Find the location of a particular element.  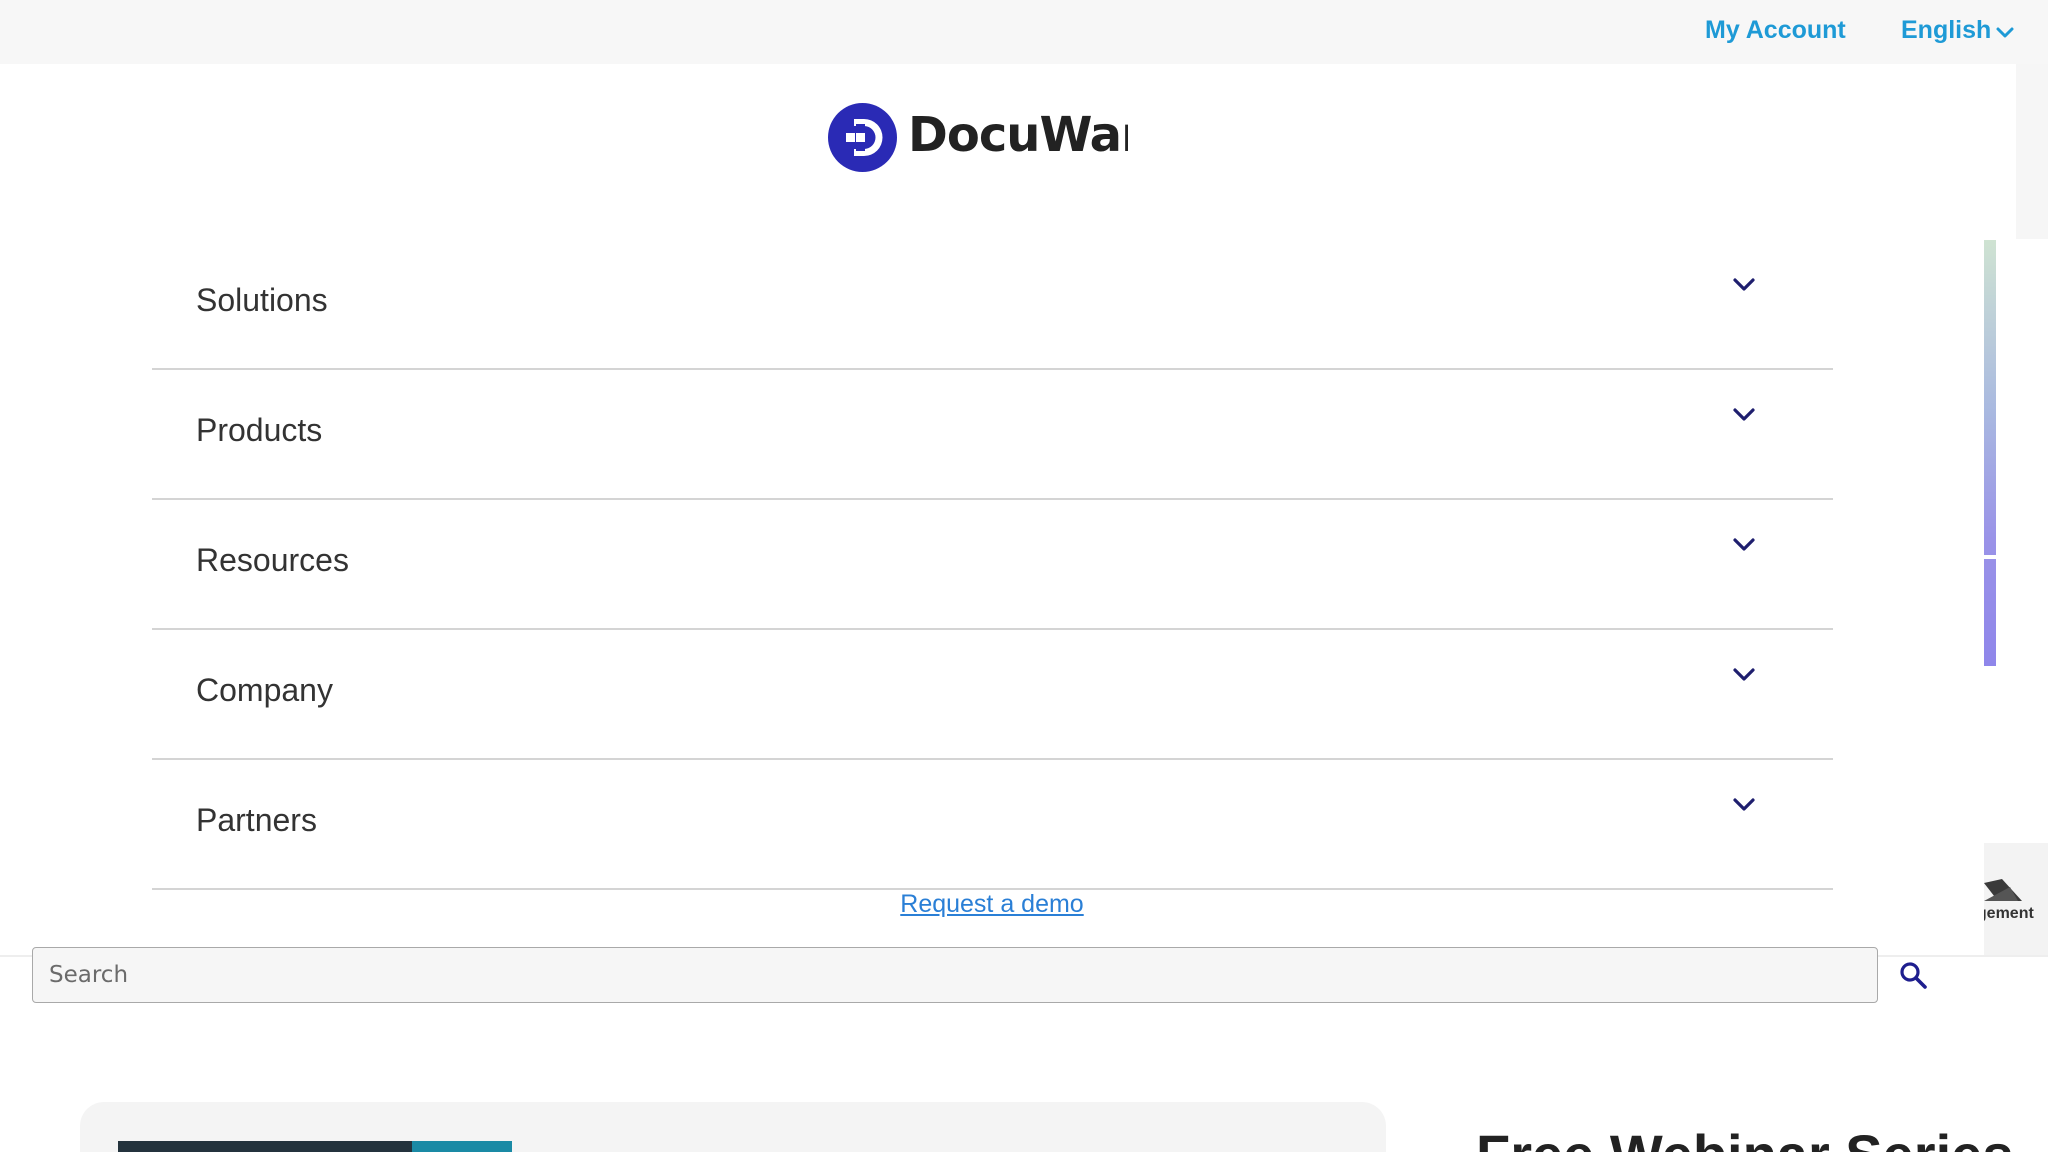

nav-item-partners: Partners is located at coordinates (992, 825).